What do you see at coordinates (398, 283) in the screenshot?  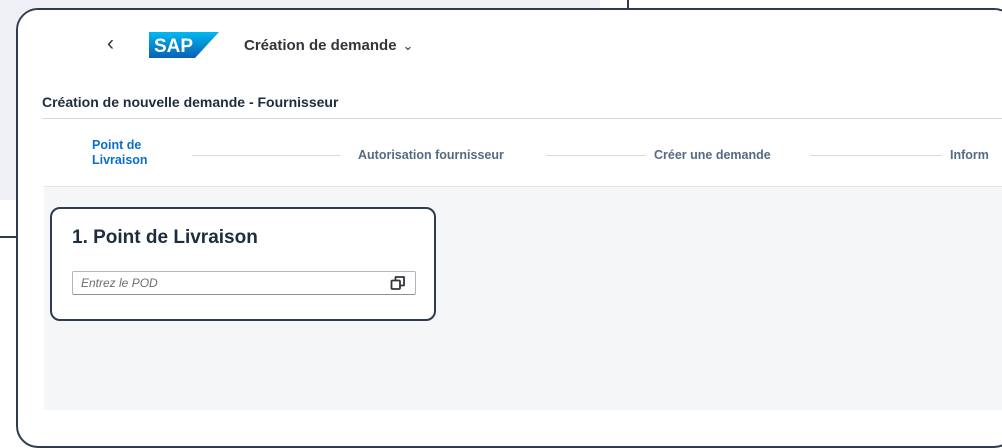 I see `value-help-icon` at bounding box center [398, 283].